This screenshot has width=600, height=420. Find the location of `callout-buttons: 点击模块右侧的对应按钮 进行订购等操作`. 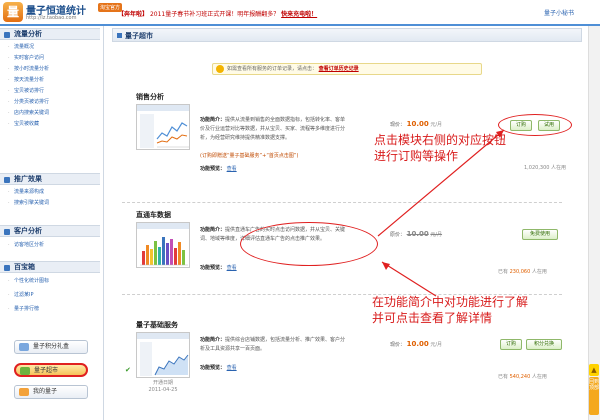

callout-buttons: 点击模块右侧的对应按钮 进行订购等操作 is located at coordinates (440, 148).